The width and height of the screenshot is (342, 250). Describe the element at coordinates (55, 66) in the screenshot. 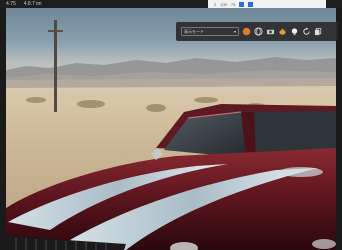

I see `utility-pole` at that location.